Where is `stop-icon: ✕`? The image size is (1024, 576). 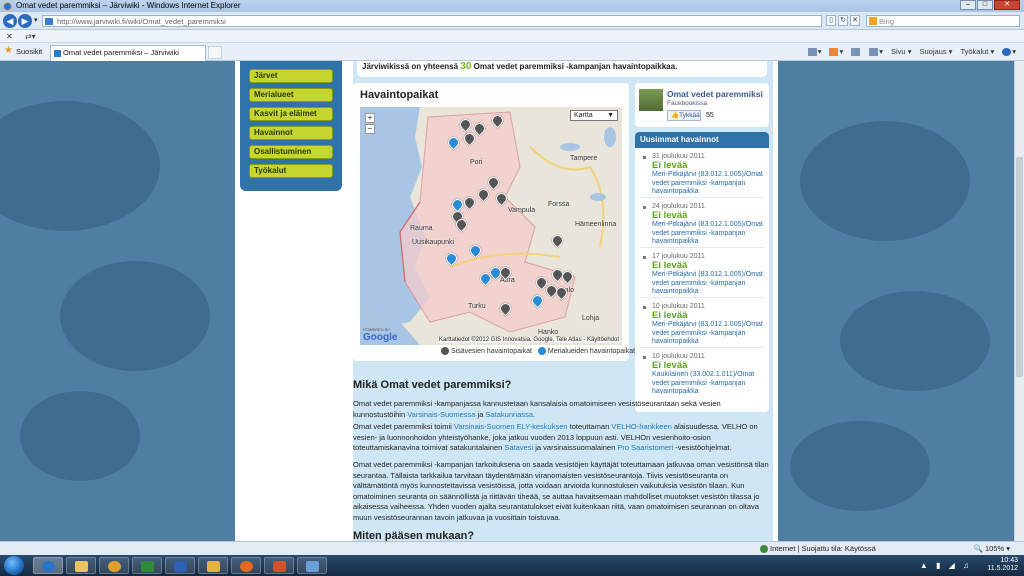 stop-icon: ✕ is located at coordinates (855, 20).